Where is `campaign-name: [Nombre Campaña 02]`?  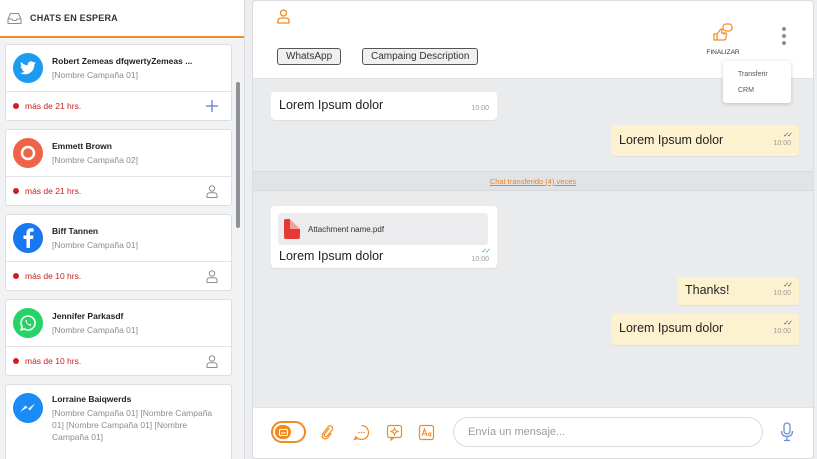 campaign-name: [Nombre Campaña 02] is located at coordinates (95, 160).